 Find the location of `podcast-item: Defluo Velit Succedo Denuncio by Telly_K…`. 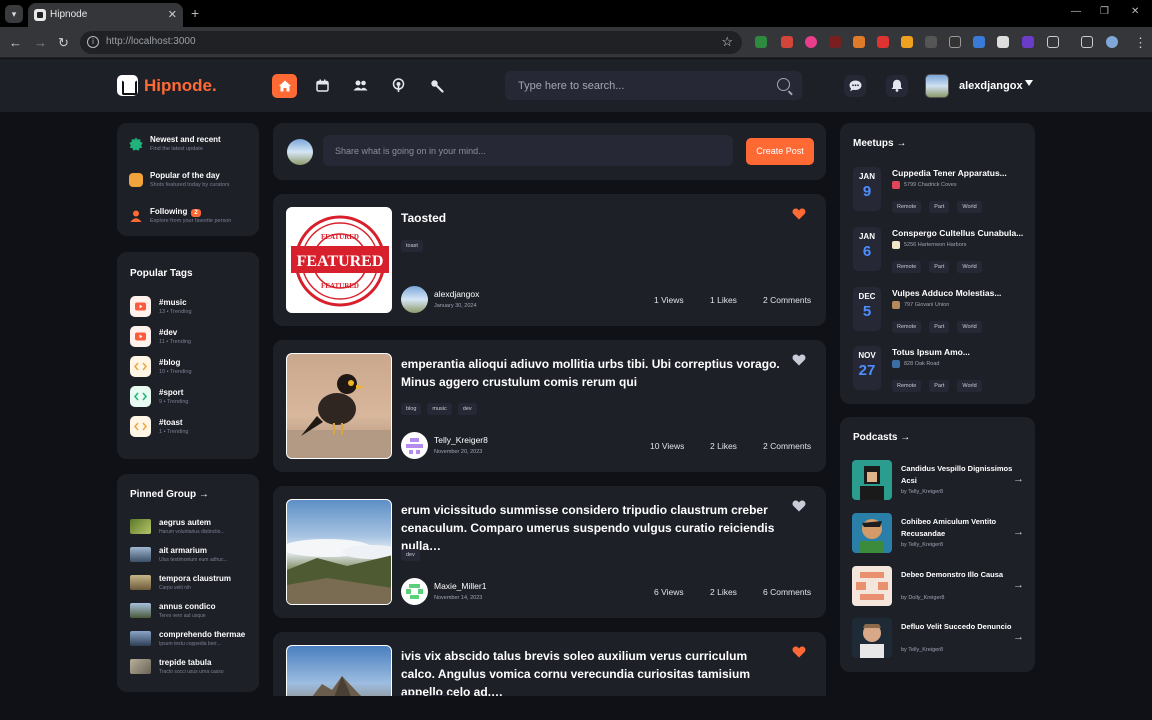

podcast-item: Defluo Velit Succedo Denuncio by Telly_K… is located at coordinates (938, 638).